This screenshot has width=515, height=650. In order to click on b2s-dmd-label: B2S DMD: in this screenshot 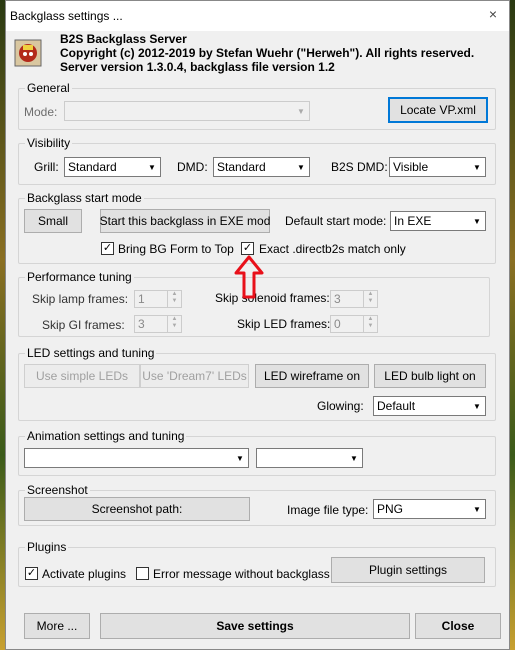, I will do `click(359, 167)`.